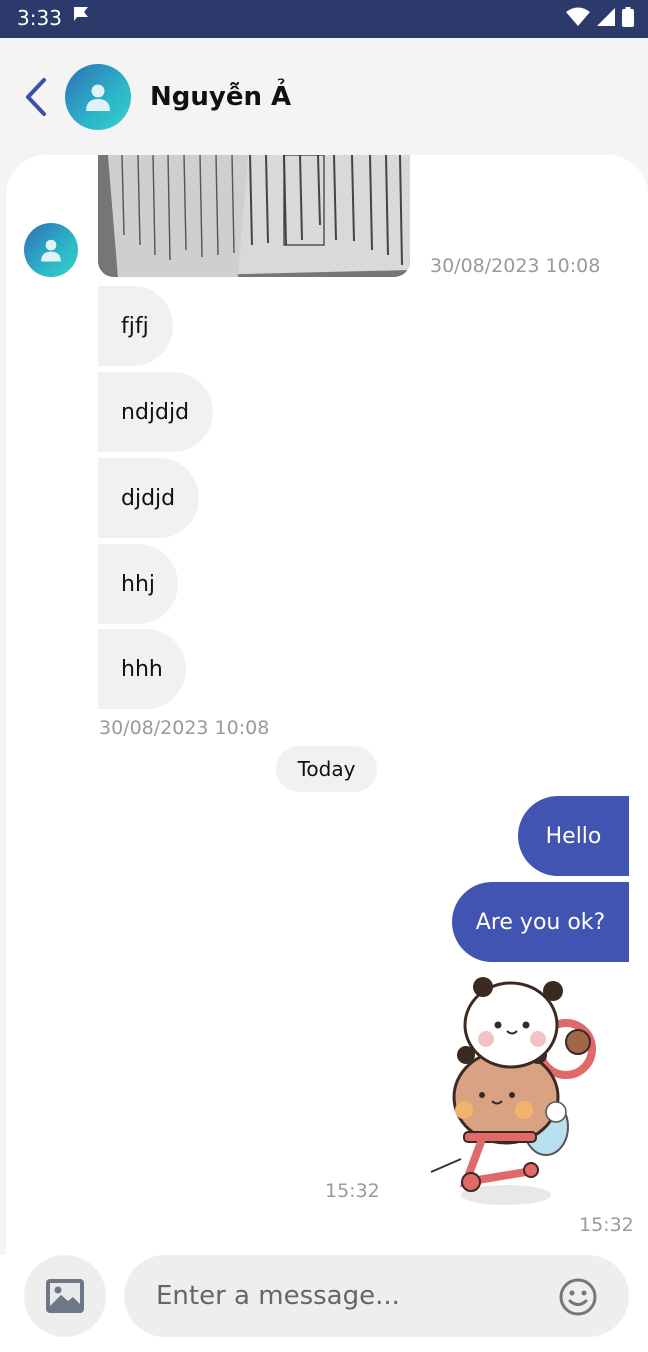 Image resolution: width=648 pixels, height=1352 pixels. I want to click on incoming-message-bubble: djdjd, so click(148, 498).